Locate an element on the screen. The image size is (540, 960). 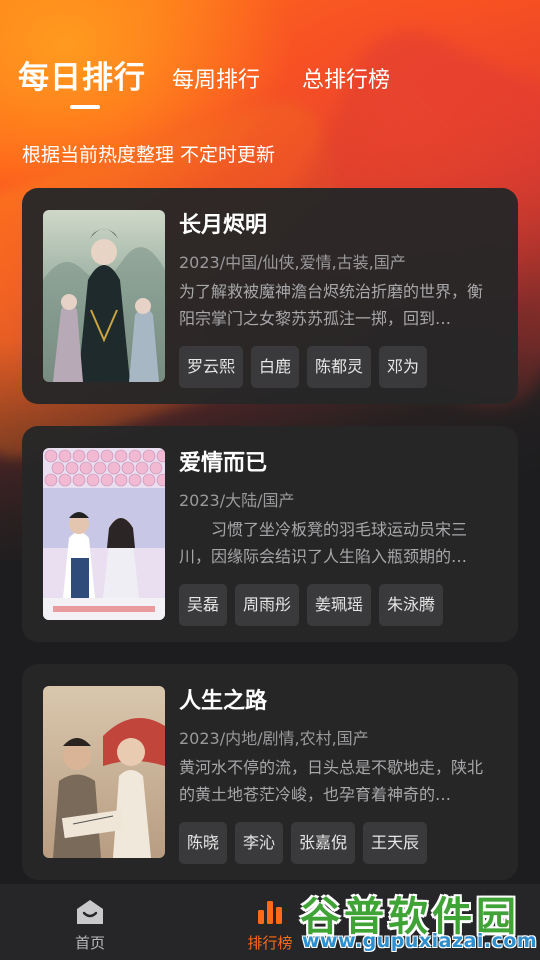
bar-chart-icon is located at coordinates (270, 912).